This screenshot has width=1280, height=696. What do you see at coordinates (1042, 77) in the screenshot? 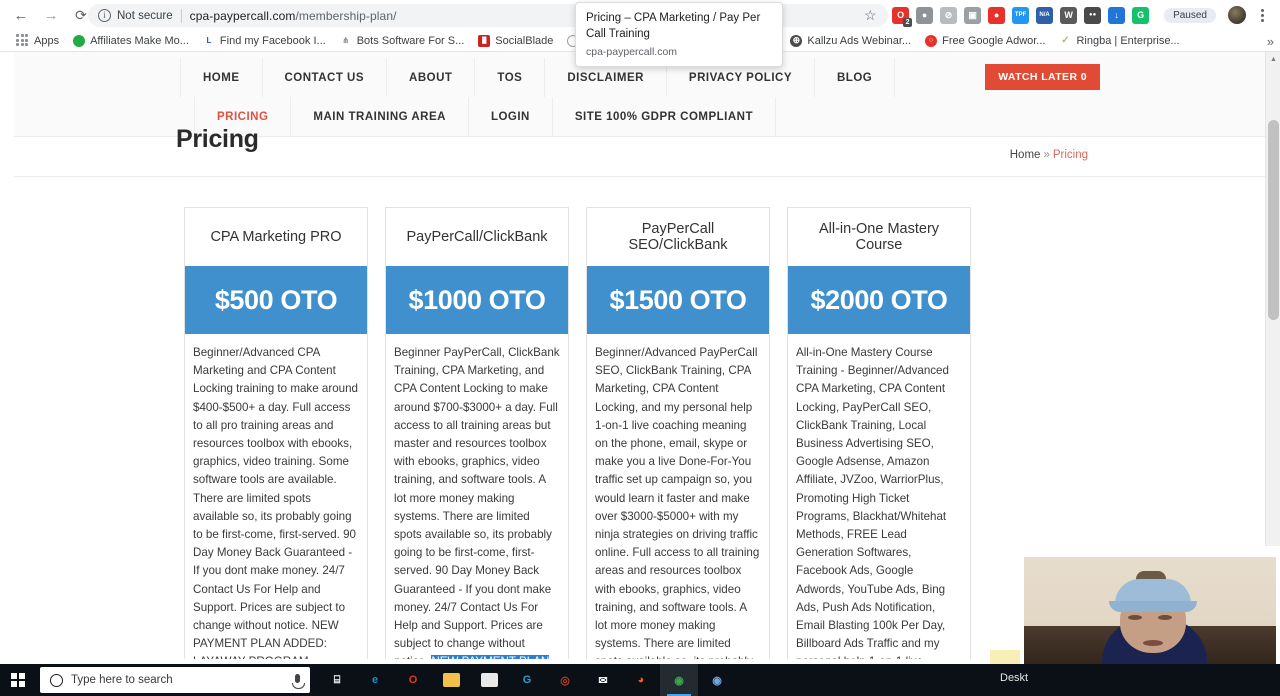
I see `watch-later-button: WATCH LATER 0` at bounding box center [1042, 77].